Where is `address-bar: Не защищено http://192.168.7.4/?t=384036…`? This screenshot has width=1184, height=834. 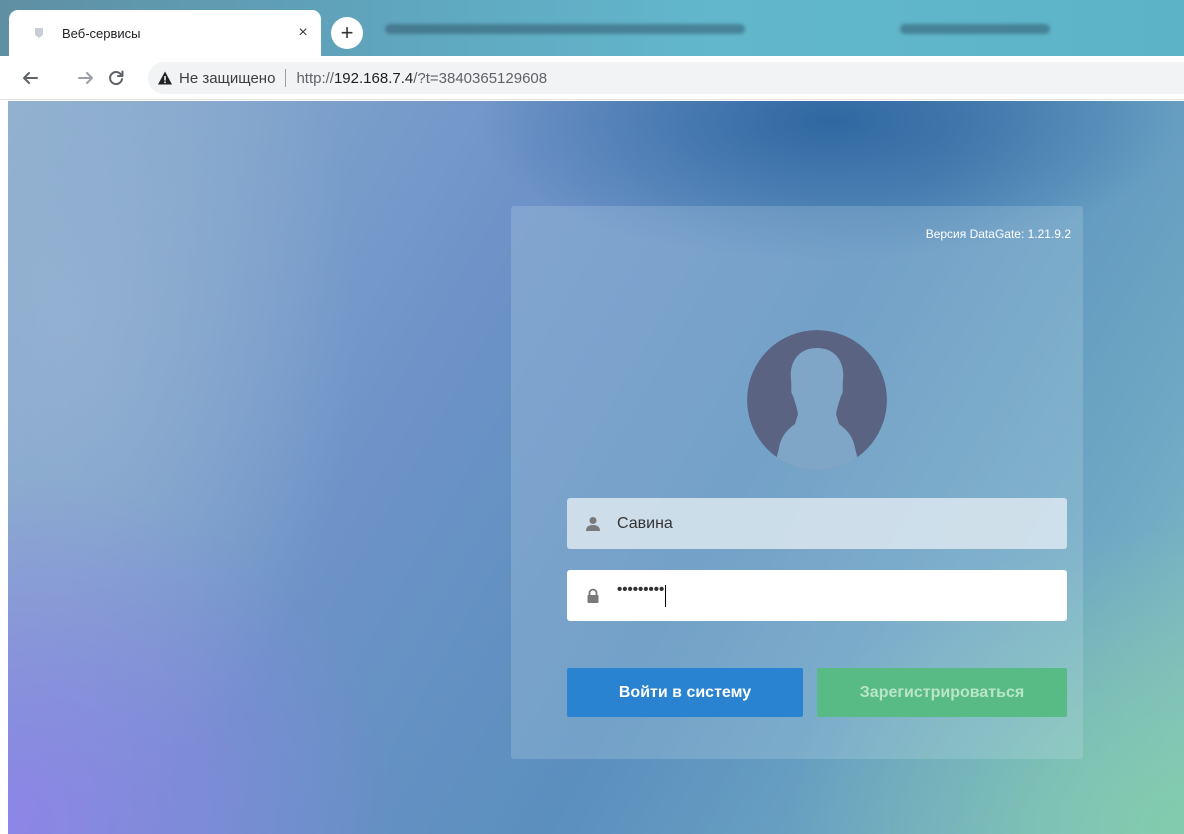 address-bar: Не защищено http://192.168.7.4/?t=384036… is located at coordinates (666, 78).